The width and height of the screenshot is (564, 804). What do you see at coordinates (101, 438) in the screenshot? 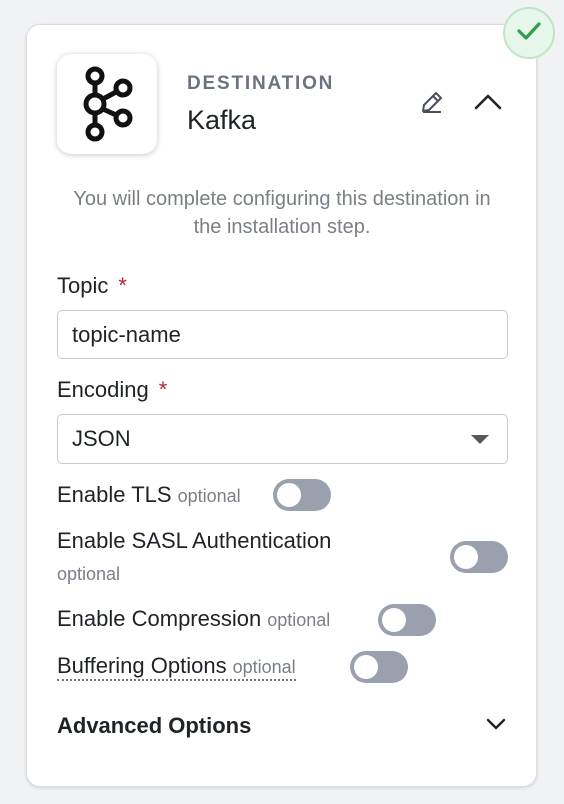
I see `encoding-value: JSON` at bounding box center [101, 438].